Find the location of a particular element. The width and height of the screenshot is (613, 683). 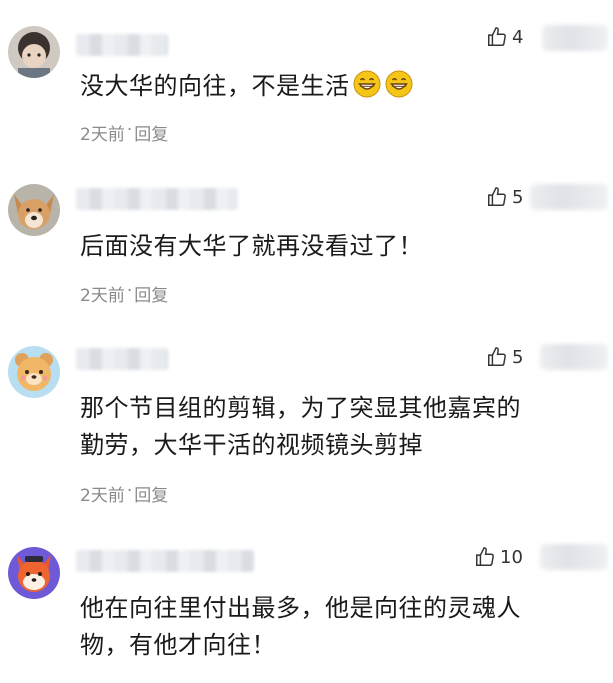

comment-text: 后面没有大华了就再没看过了！ is located at coordinates (340, 246).